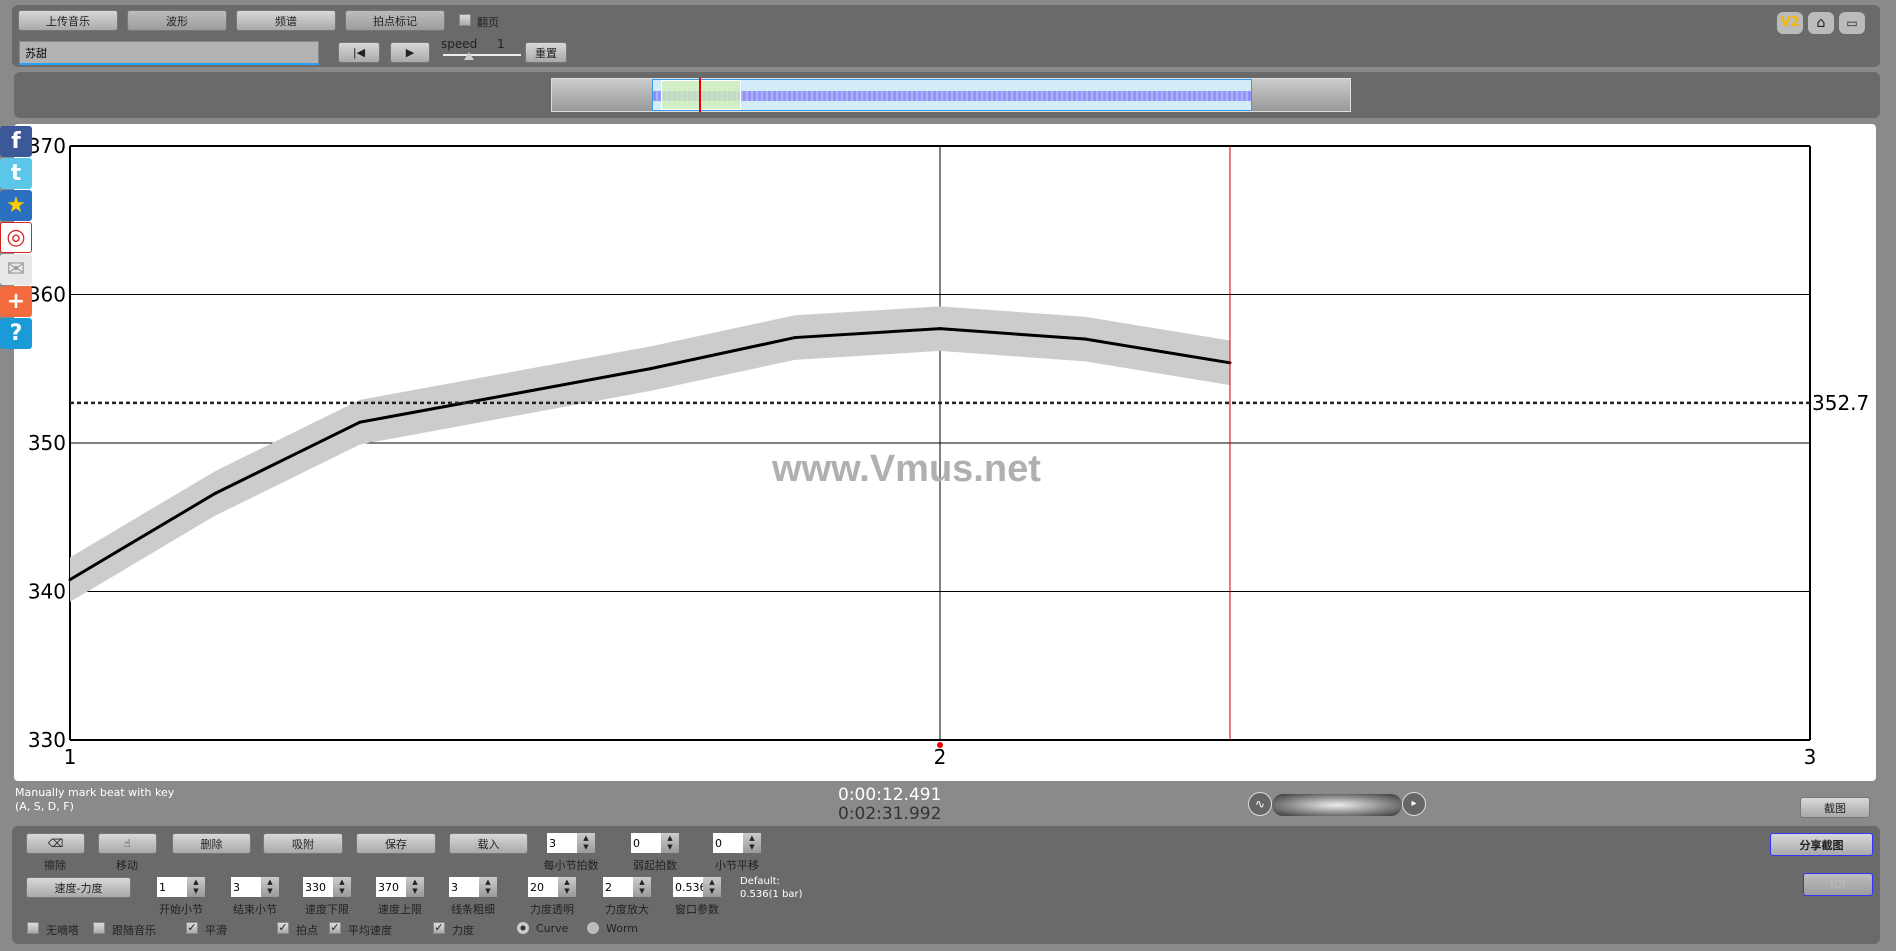 The height and width of the screenshot is (951, 1896). What do you see at coordinates (523, 928) in the screenshot?
I see `curve-radio` at bounding box center [523, 928].